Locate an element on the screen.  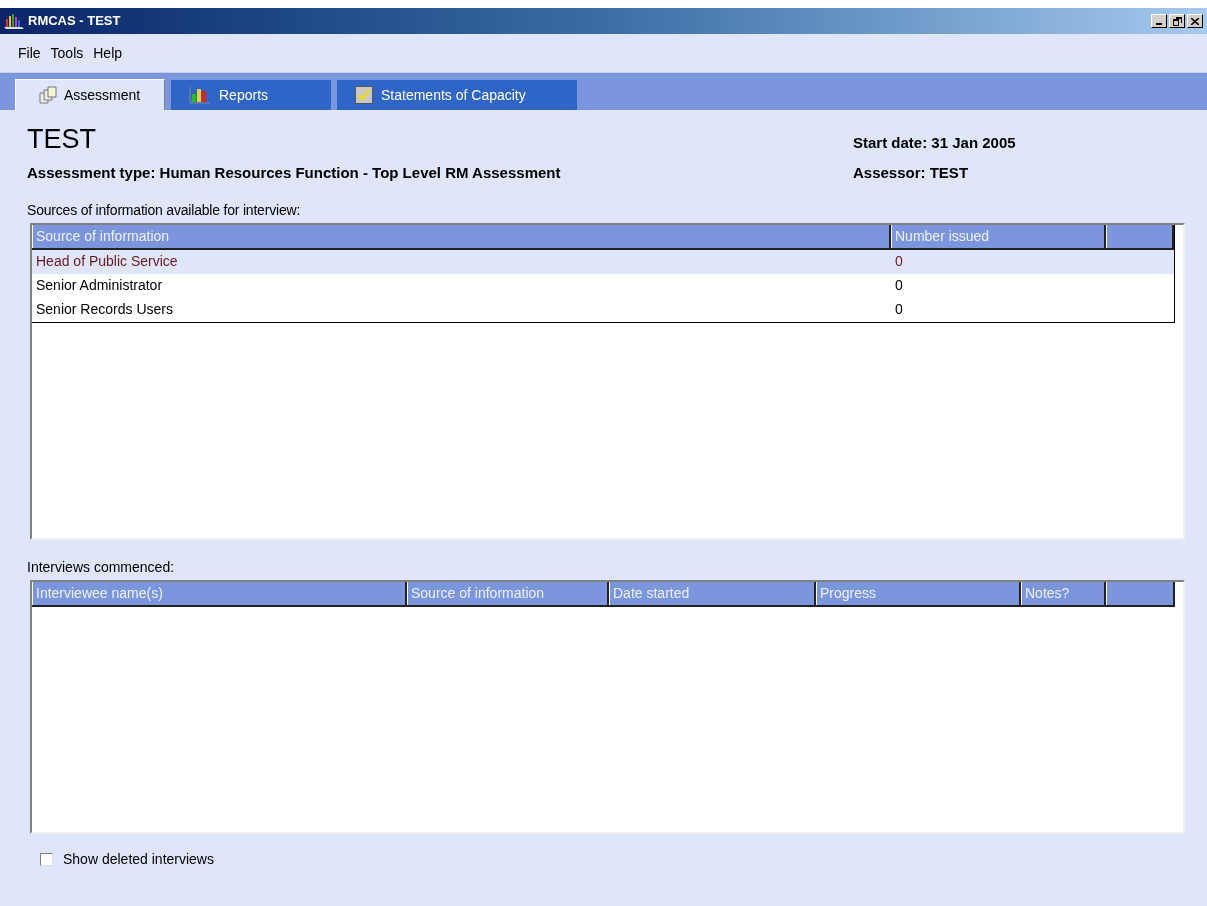
minimize-icon is located at coordinates (1159, 24).